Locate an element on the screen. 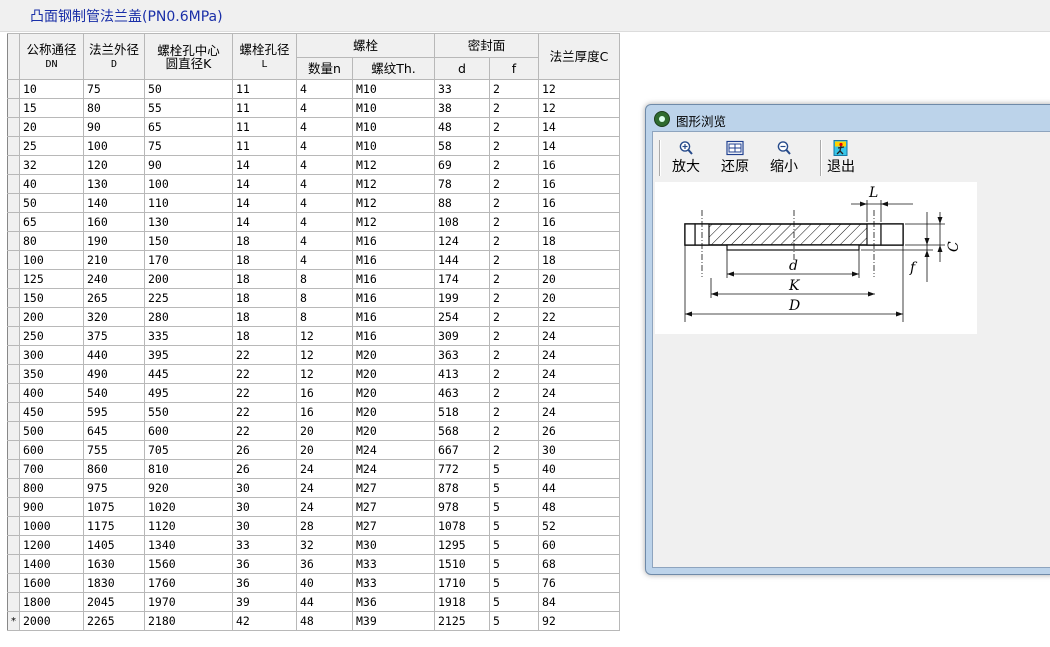 The width and height of the screenshot is (1050, 647). table-cell: 2265 is located at coordinates (114, 621).